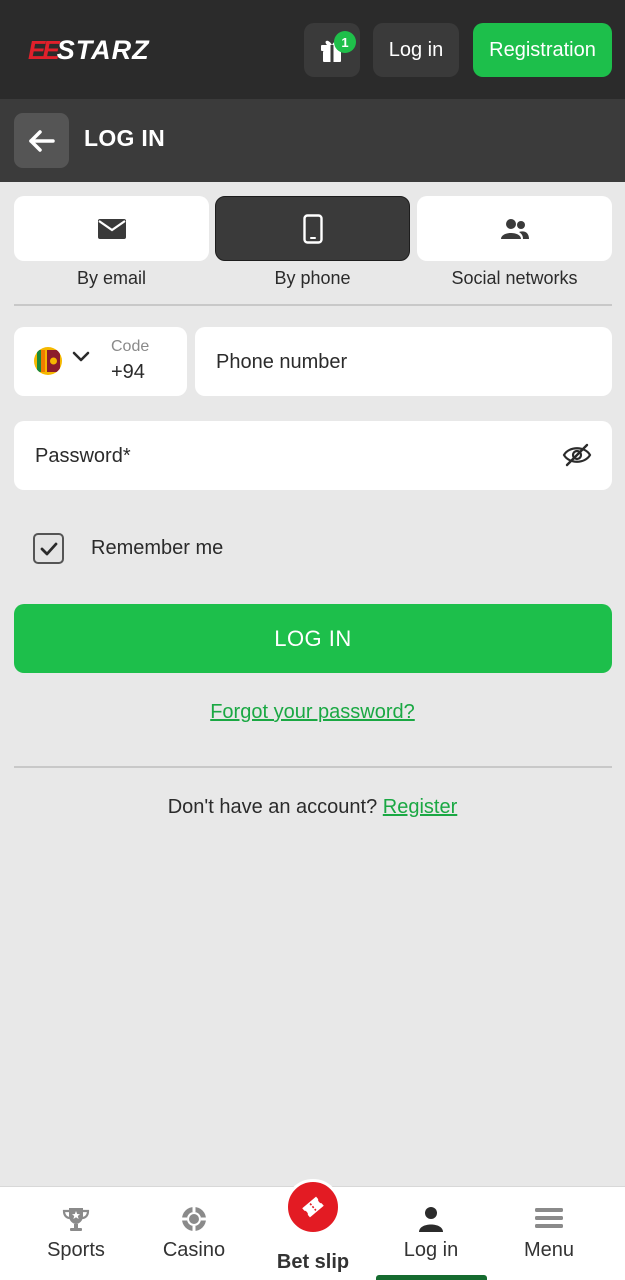 The width and height of the screenshot is (625, 1280). Describe the element at coordinates (403, 361) in the screenshot. I see `phone-number-input: Phone number` at that location.